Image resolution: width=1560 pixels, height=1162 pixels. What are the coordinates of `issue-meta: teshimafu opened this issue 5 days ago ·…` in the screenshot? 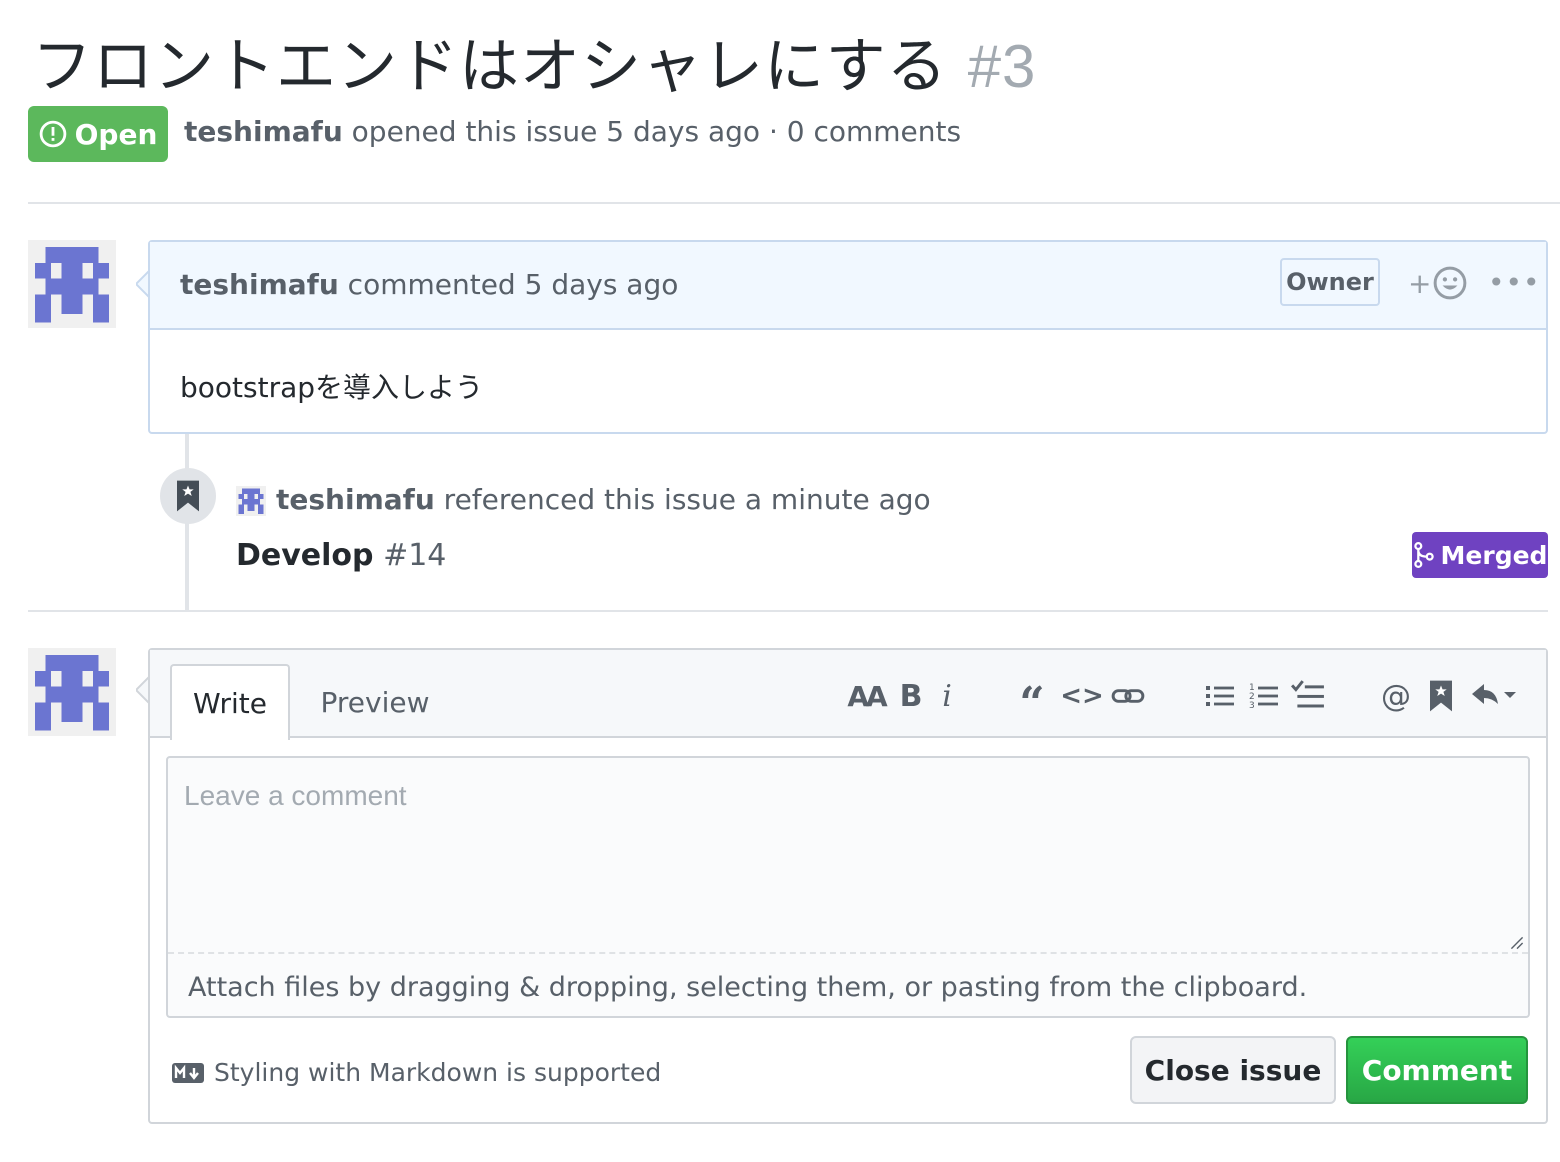 It's located at (572, 131).